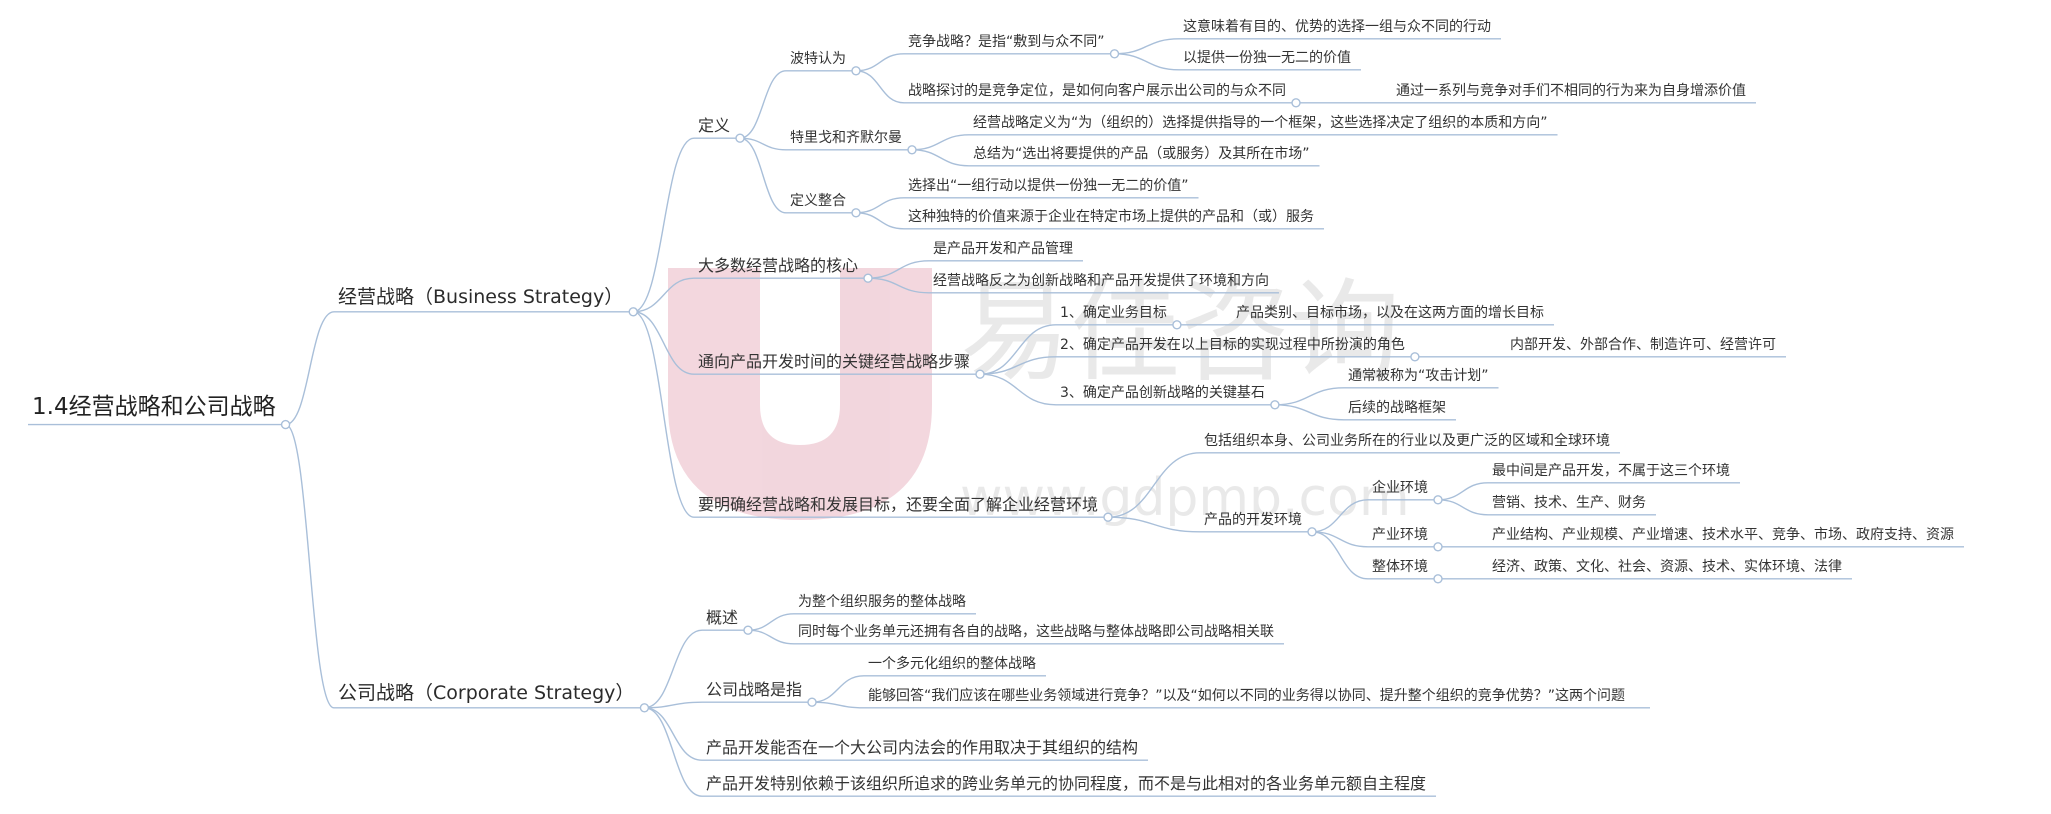 This screenshot has width=2051, height=814. I want to click on node-purposeful-choice: 这意味着有目的、优势的选择一组与众不同的行动, so click(1337, 27).